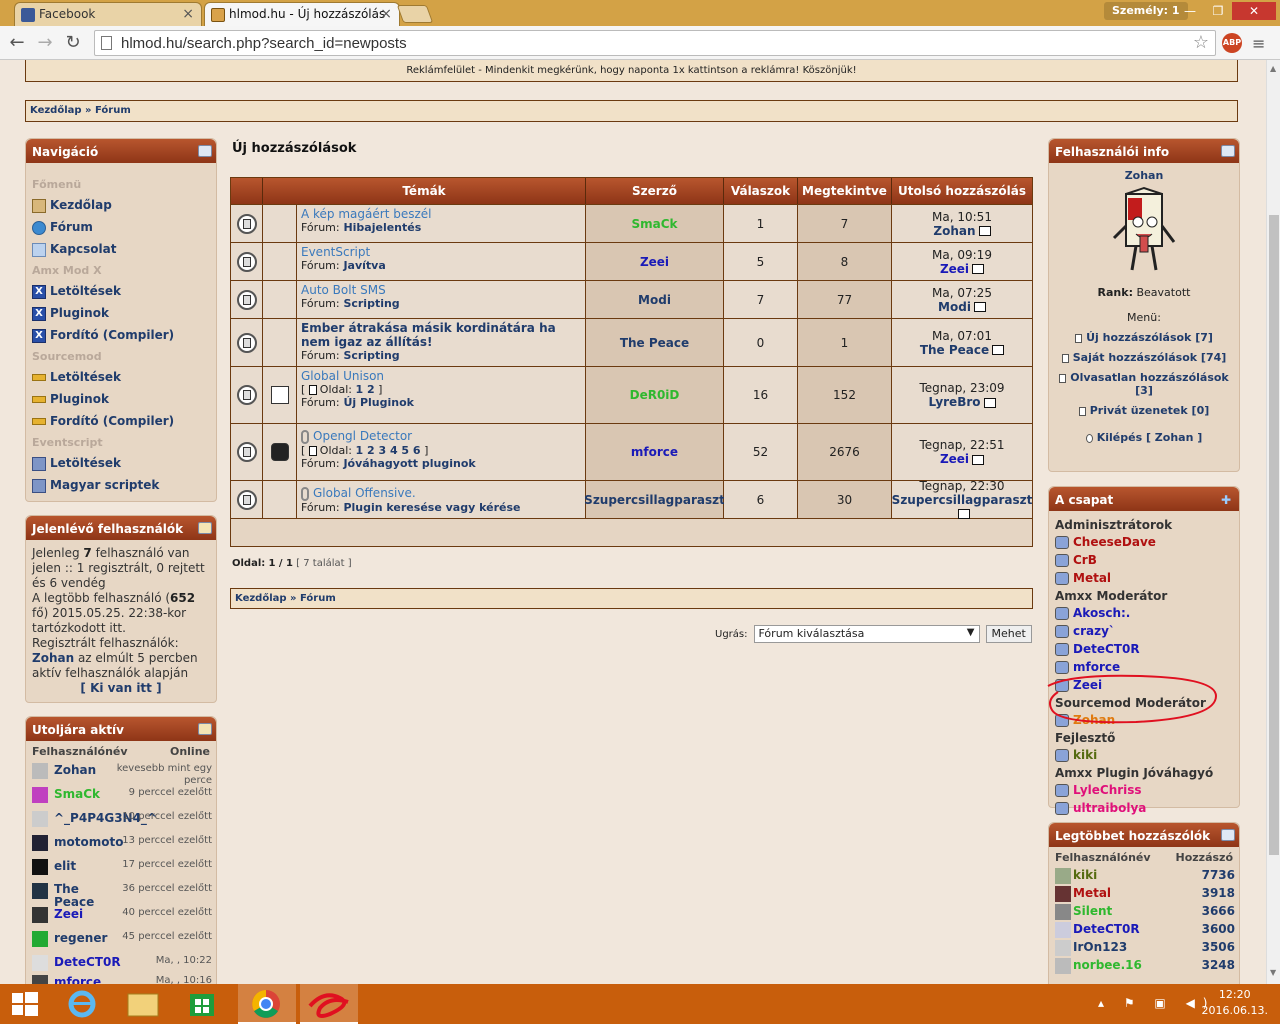 The height and width of the screenshot is (1024, 1280). Describe the element at coordinates (302, 14) in the screenshot. I see `tab-hlmod: hlmod.hu - Új hozzászólás ×` at that location.